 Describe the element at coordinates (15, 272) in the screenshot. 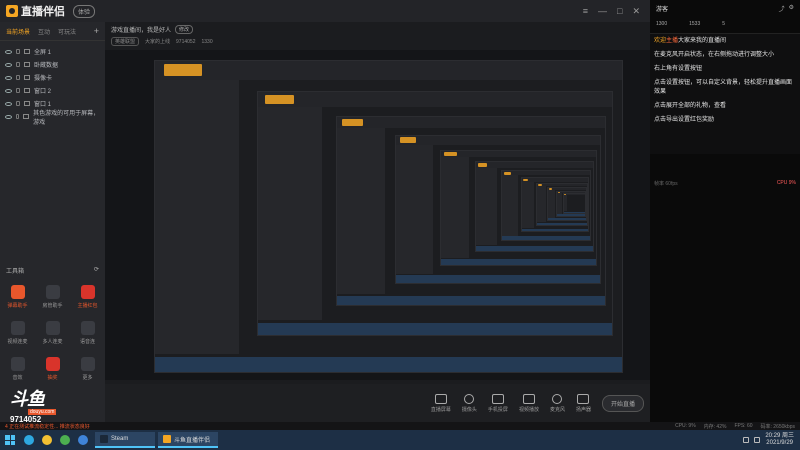

I see `toolbox-title: 工具箱` at that location.